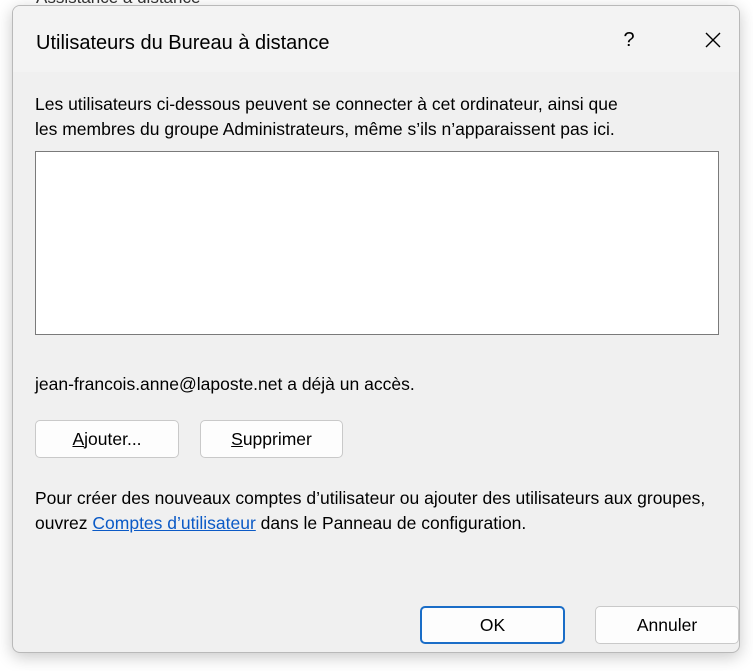 The width and height of the screenshot is (753, 671). I want to click on remove-button: Supprimer, so click(271, 439).